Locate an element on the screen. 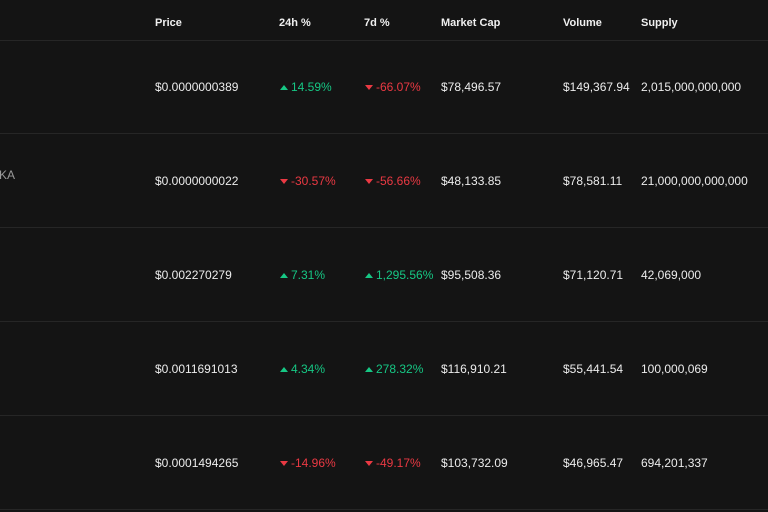 The height and width of the screenshot is (512, 768). price-cell: $0.002270279 is located at coordinates (193, 275).